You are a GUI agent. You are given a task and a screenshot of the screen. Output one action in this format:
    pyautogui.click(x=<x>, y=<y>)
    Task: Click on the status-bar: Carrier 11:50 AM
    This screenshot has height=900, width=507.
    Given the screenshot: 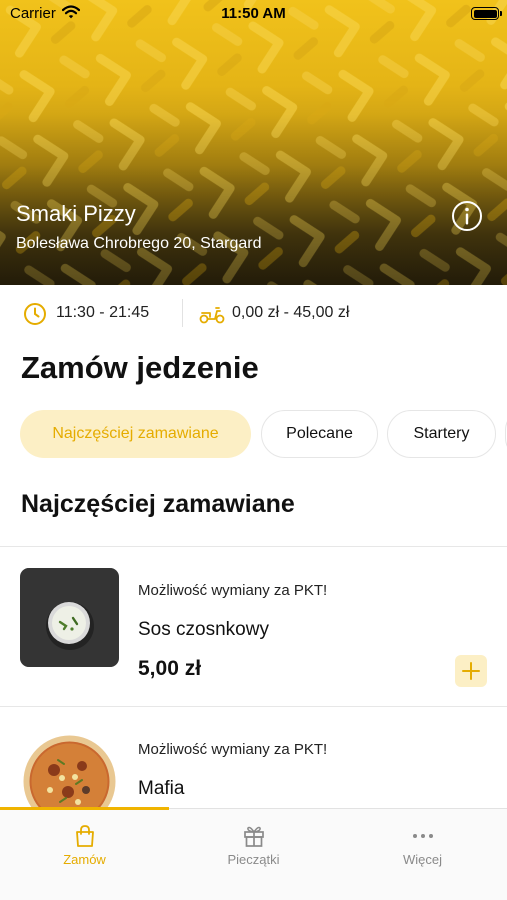 What is the action you would take?
    pyautogui.click(x=253, y=15)
    